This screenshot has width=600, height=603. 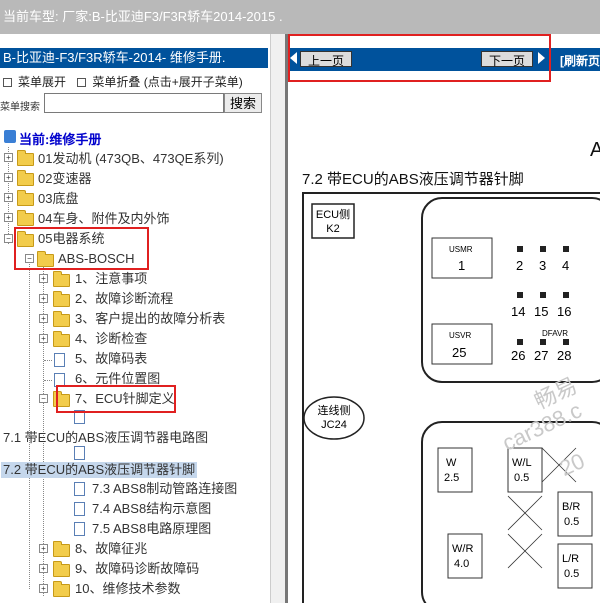 I want to click on pin-label: USMR, so click(x=461, y=249).